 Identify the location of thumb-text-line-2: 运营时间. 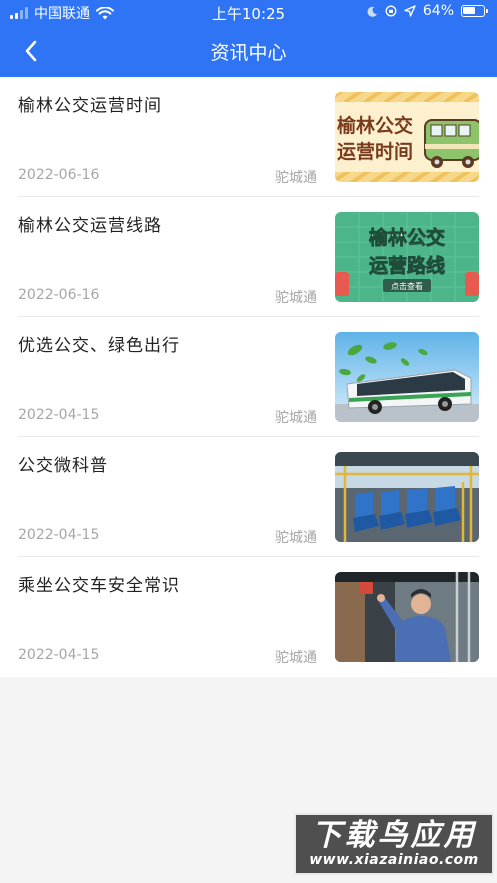
(375, 151).